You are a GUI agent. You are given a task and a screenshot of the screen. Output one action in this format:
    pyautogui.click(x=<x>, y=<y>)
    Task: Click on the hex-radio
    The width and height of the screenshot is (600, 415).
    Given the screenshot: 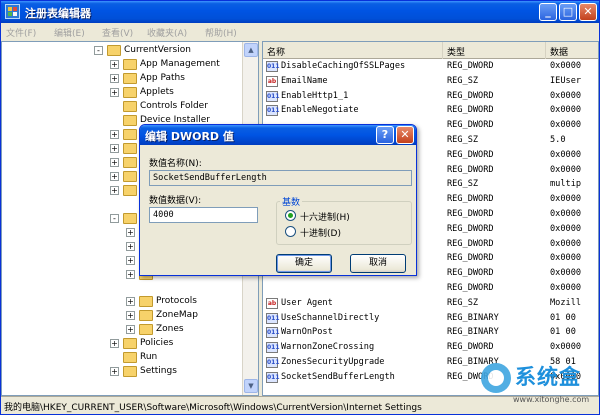 What is the action you would take?
    pyautogui.click(x=290, y=215)
    